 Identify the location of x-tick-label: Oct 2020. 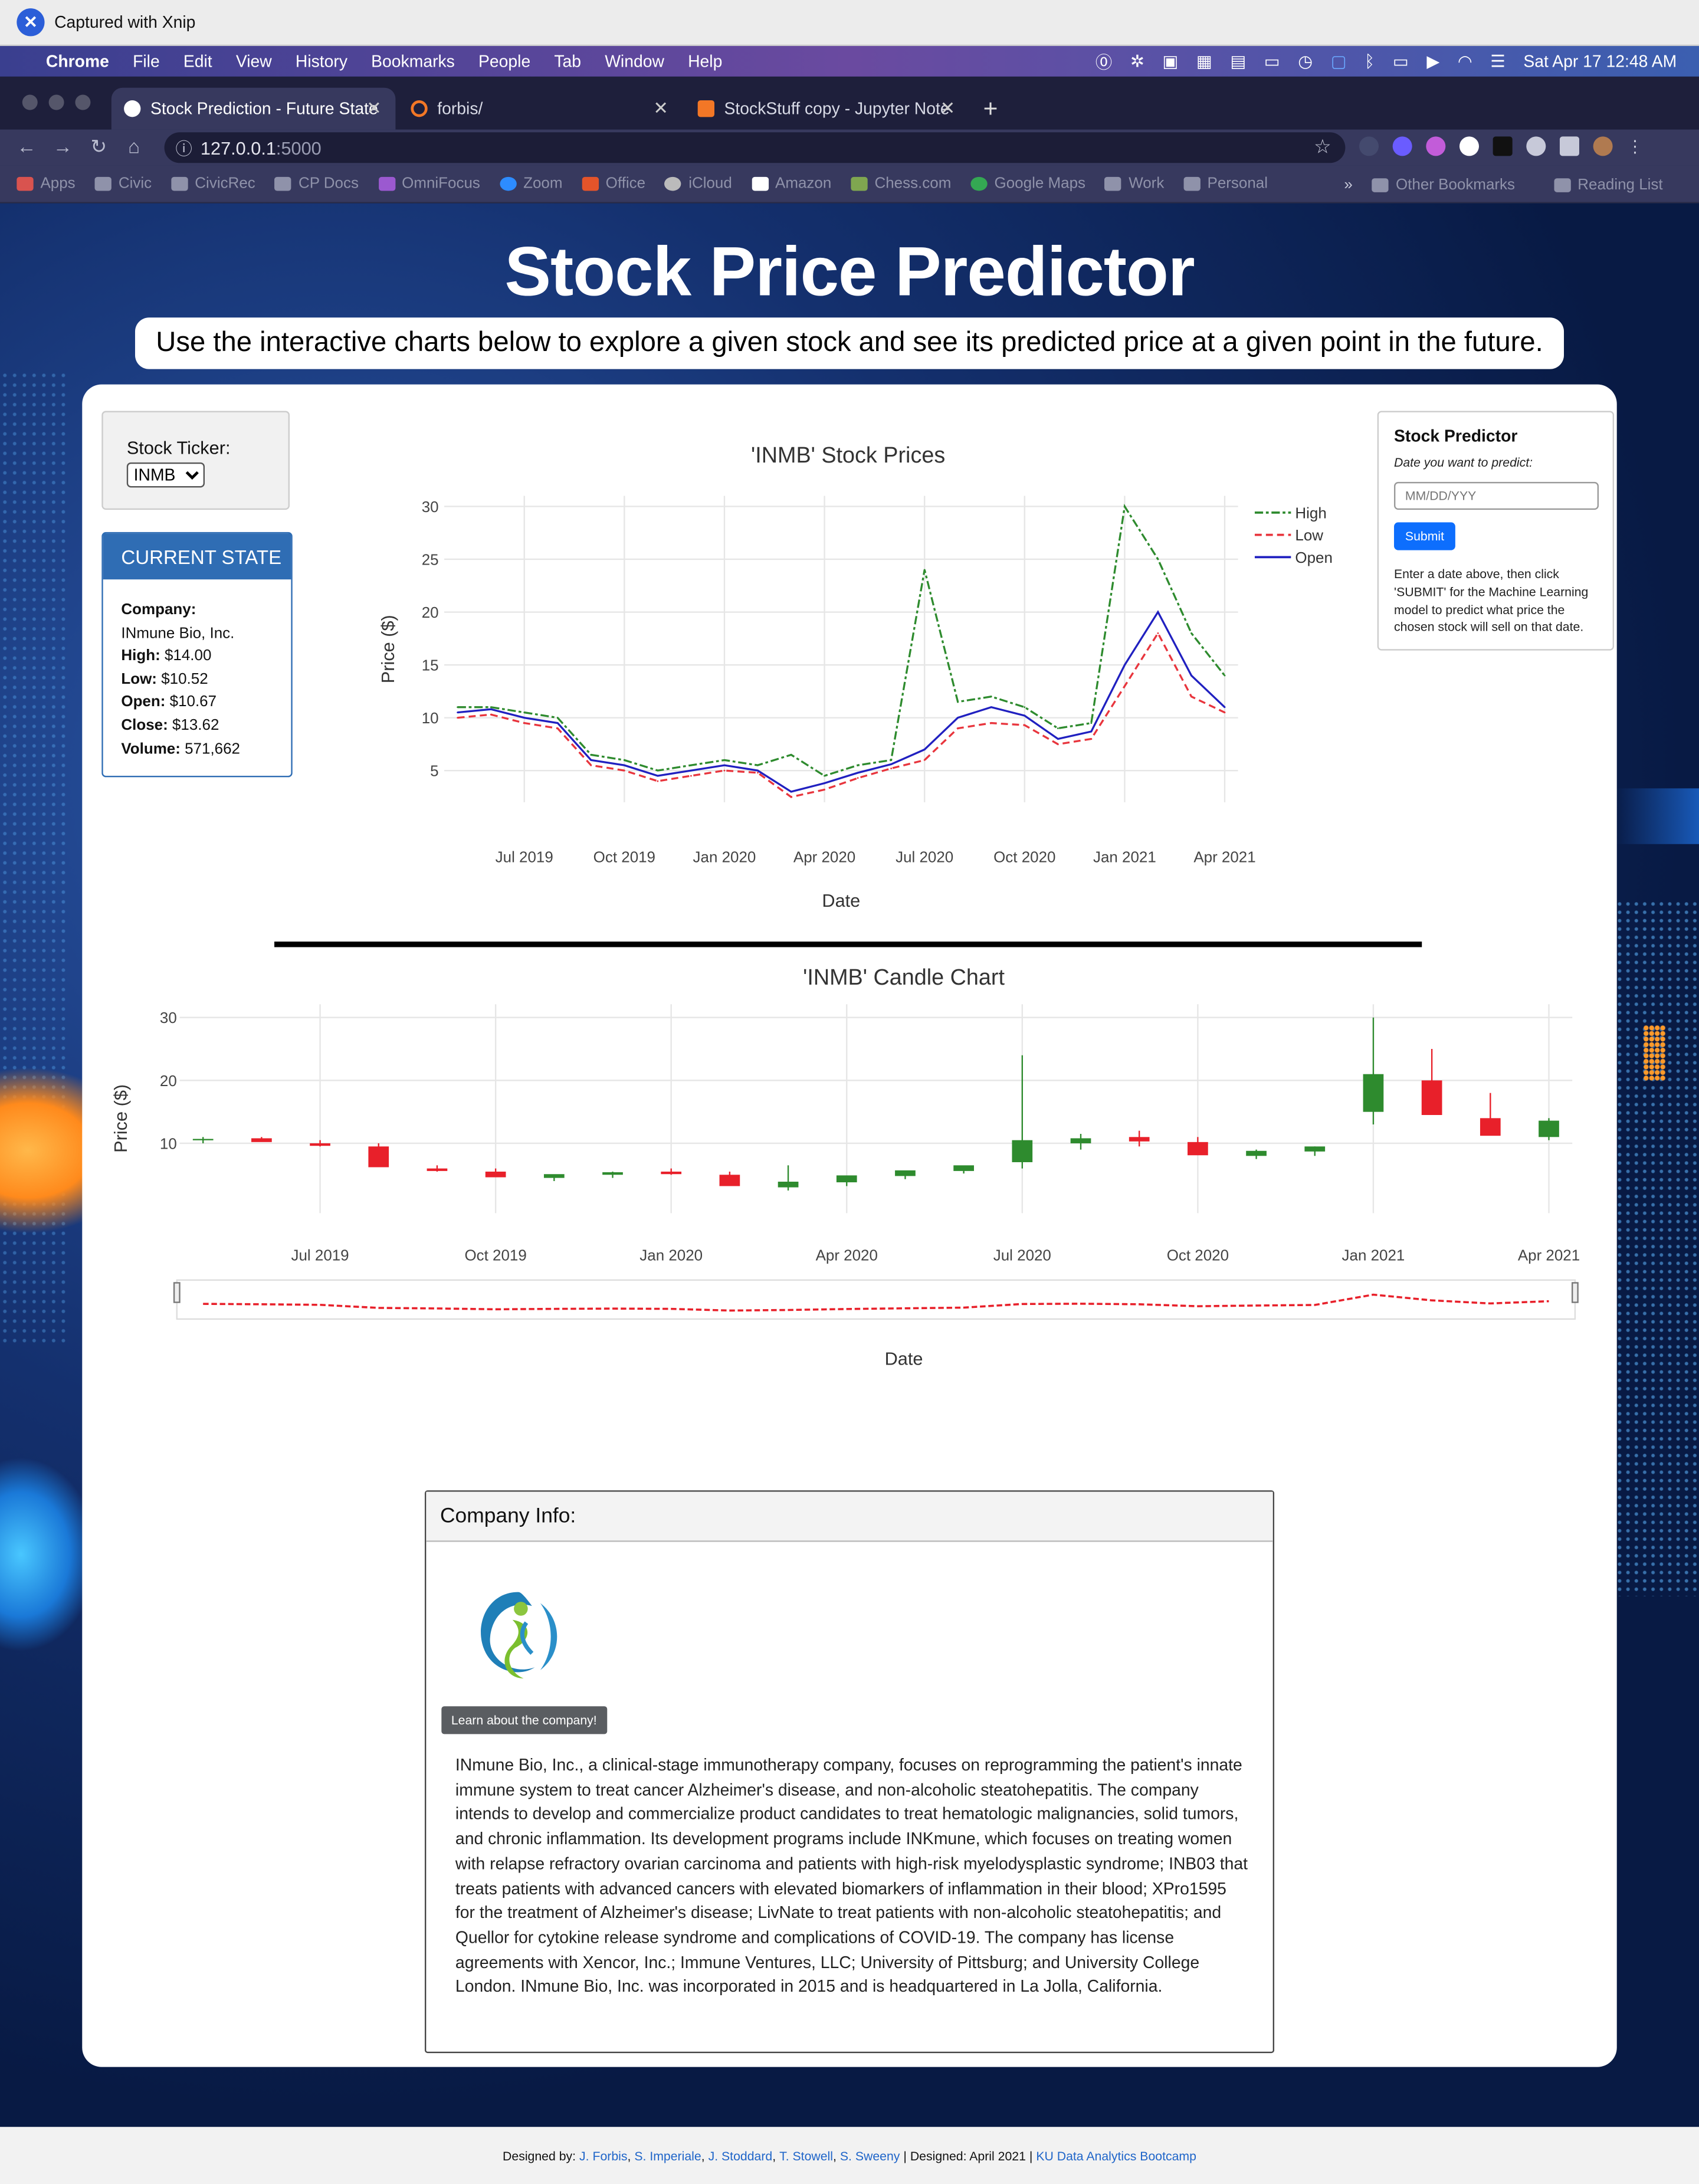
(1198, 1255).